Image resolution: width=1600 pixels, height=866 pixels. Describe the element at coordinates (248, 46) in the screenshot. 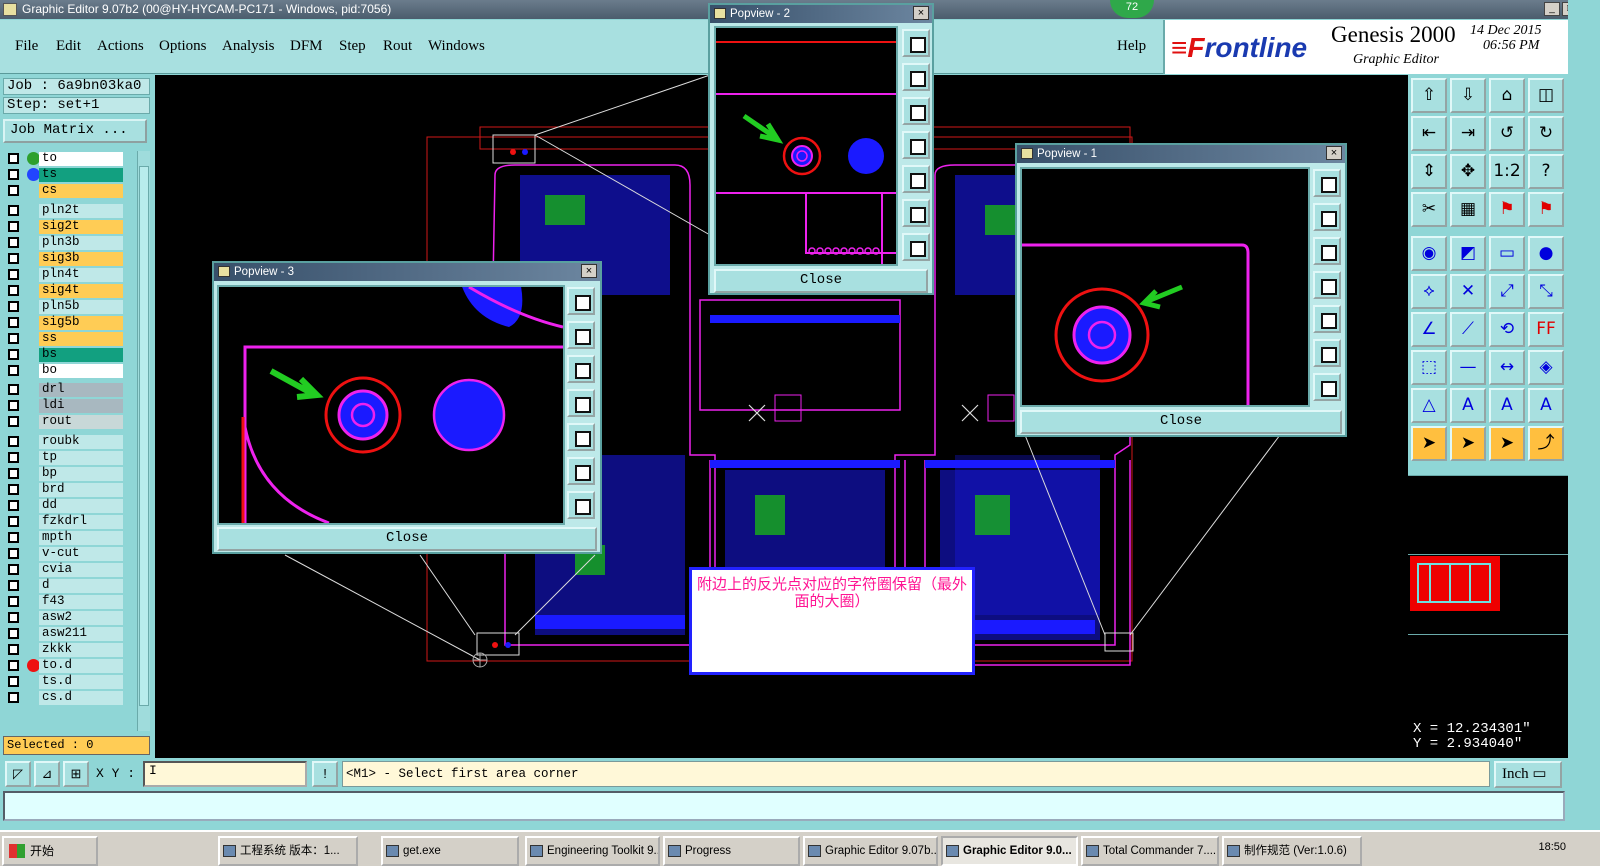

I see `menu-analysis: Analysis` at that location.